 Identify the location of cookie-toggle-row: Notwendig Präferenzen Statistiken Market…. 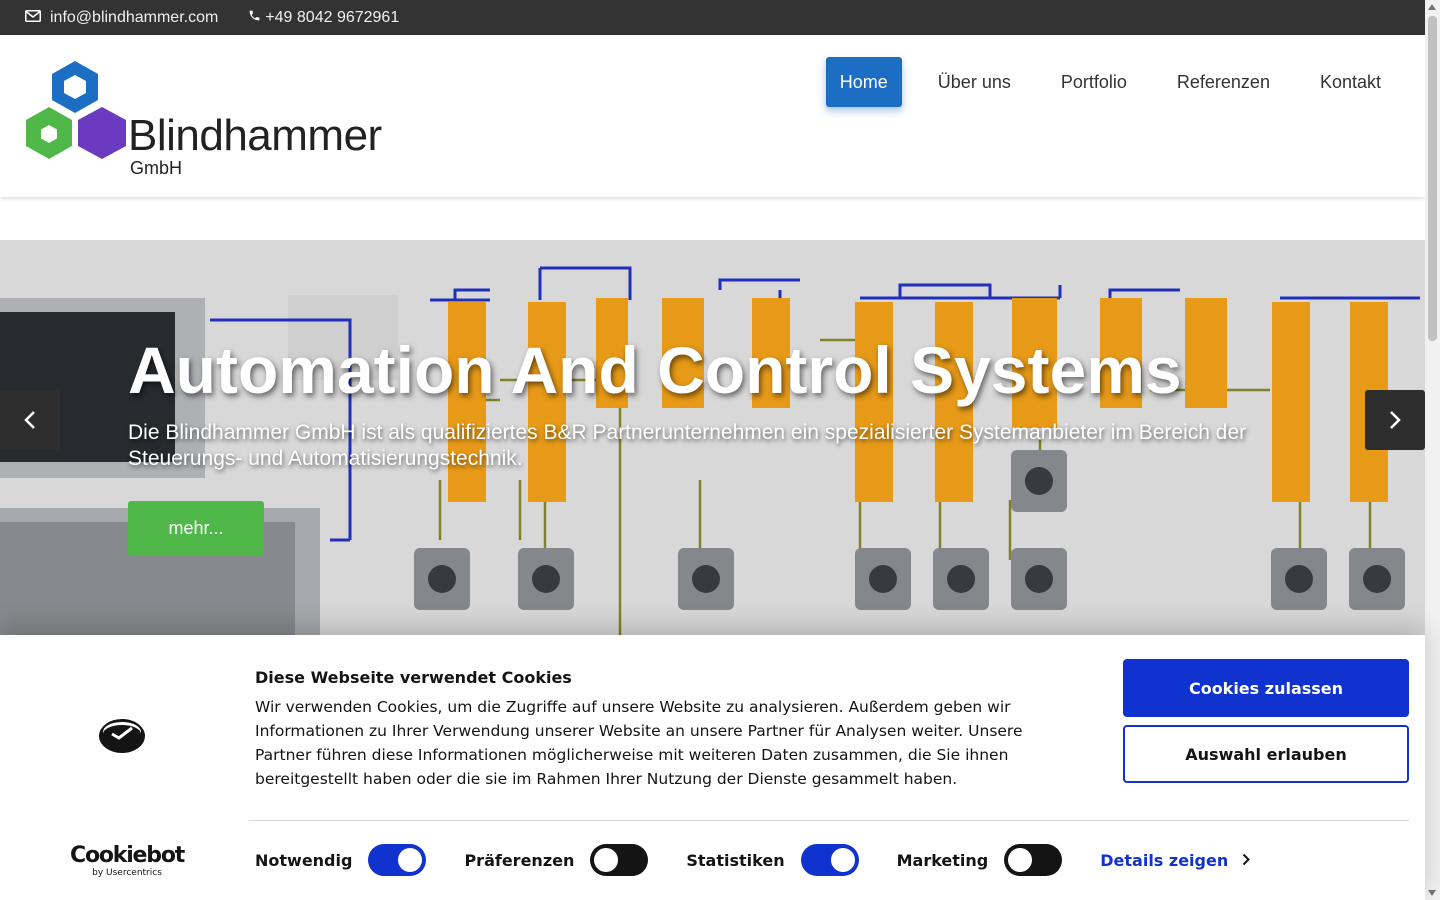
(753, 860).